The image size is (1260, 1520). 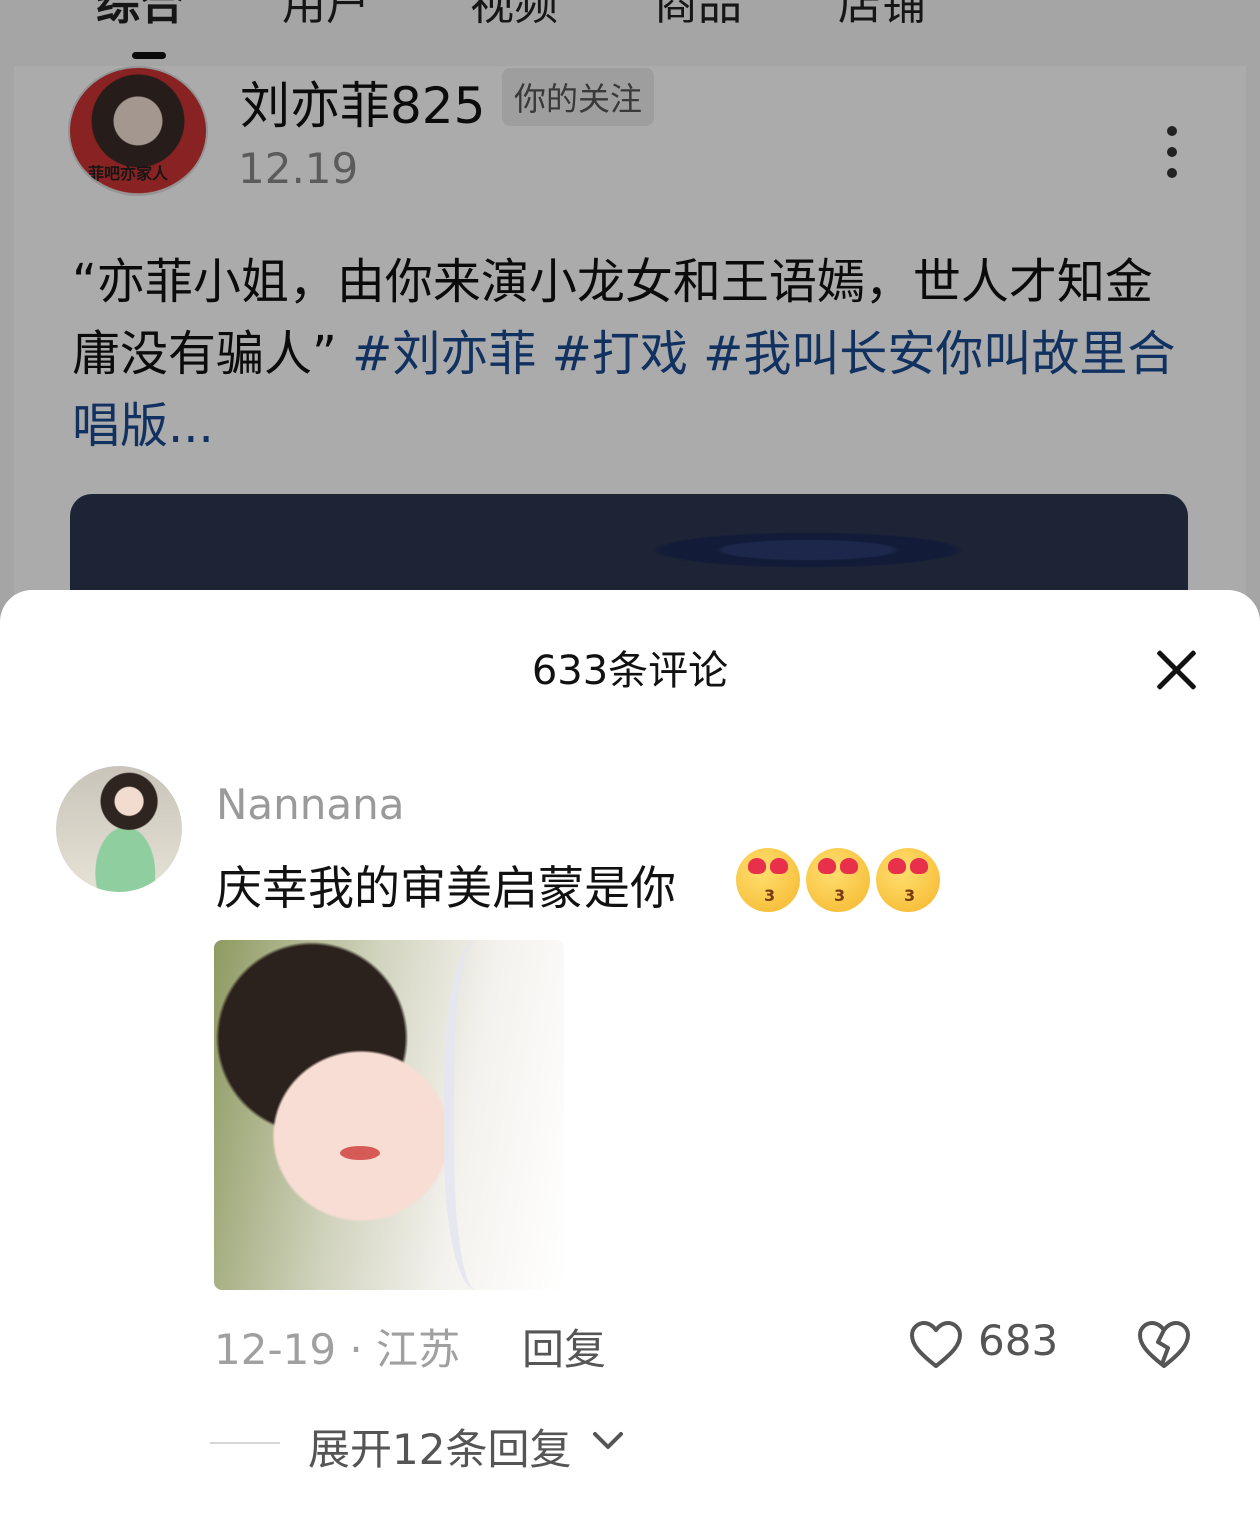 I want to click on commenter-avatar, so click(x=119, y=829).